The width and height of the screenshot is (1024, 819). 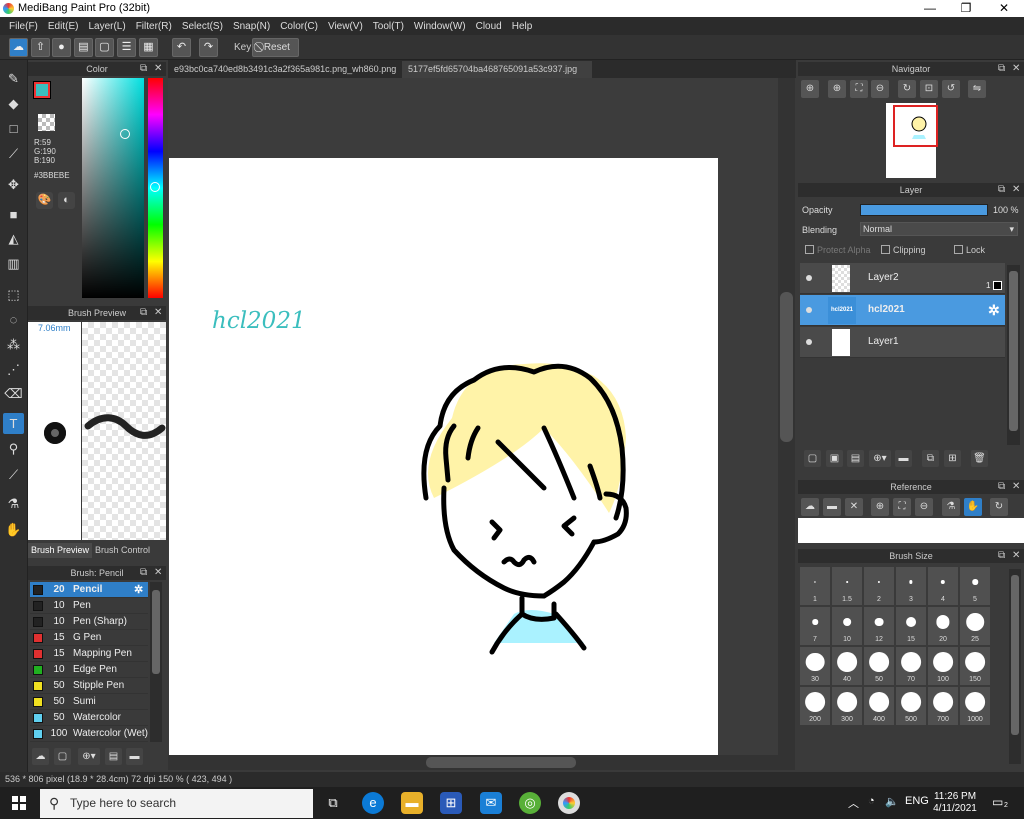 I want to click on brush-size-cell: 40, so click(x=847, y=666).